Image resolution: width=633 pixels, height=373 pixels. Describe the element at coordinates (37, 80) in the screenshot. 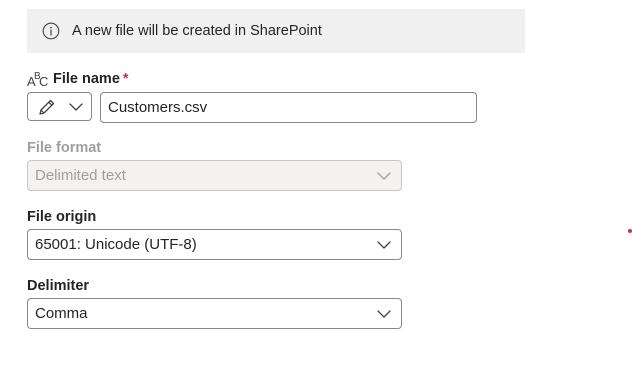

I see `abc-text-icon: A B C` at that location.